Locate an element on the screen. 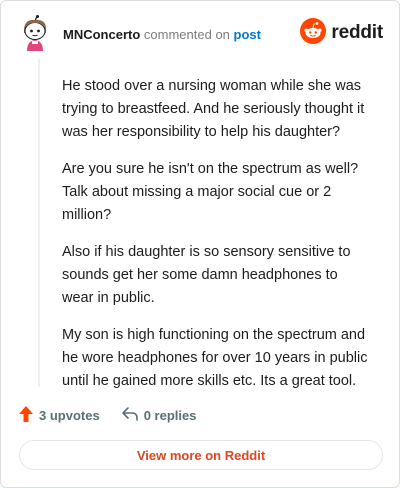  thread-line is located at coordinates (39, 223).